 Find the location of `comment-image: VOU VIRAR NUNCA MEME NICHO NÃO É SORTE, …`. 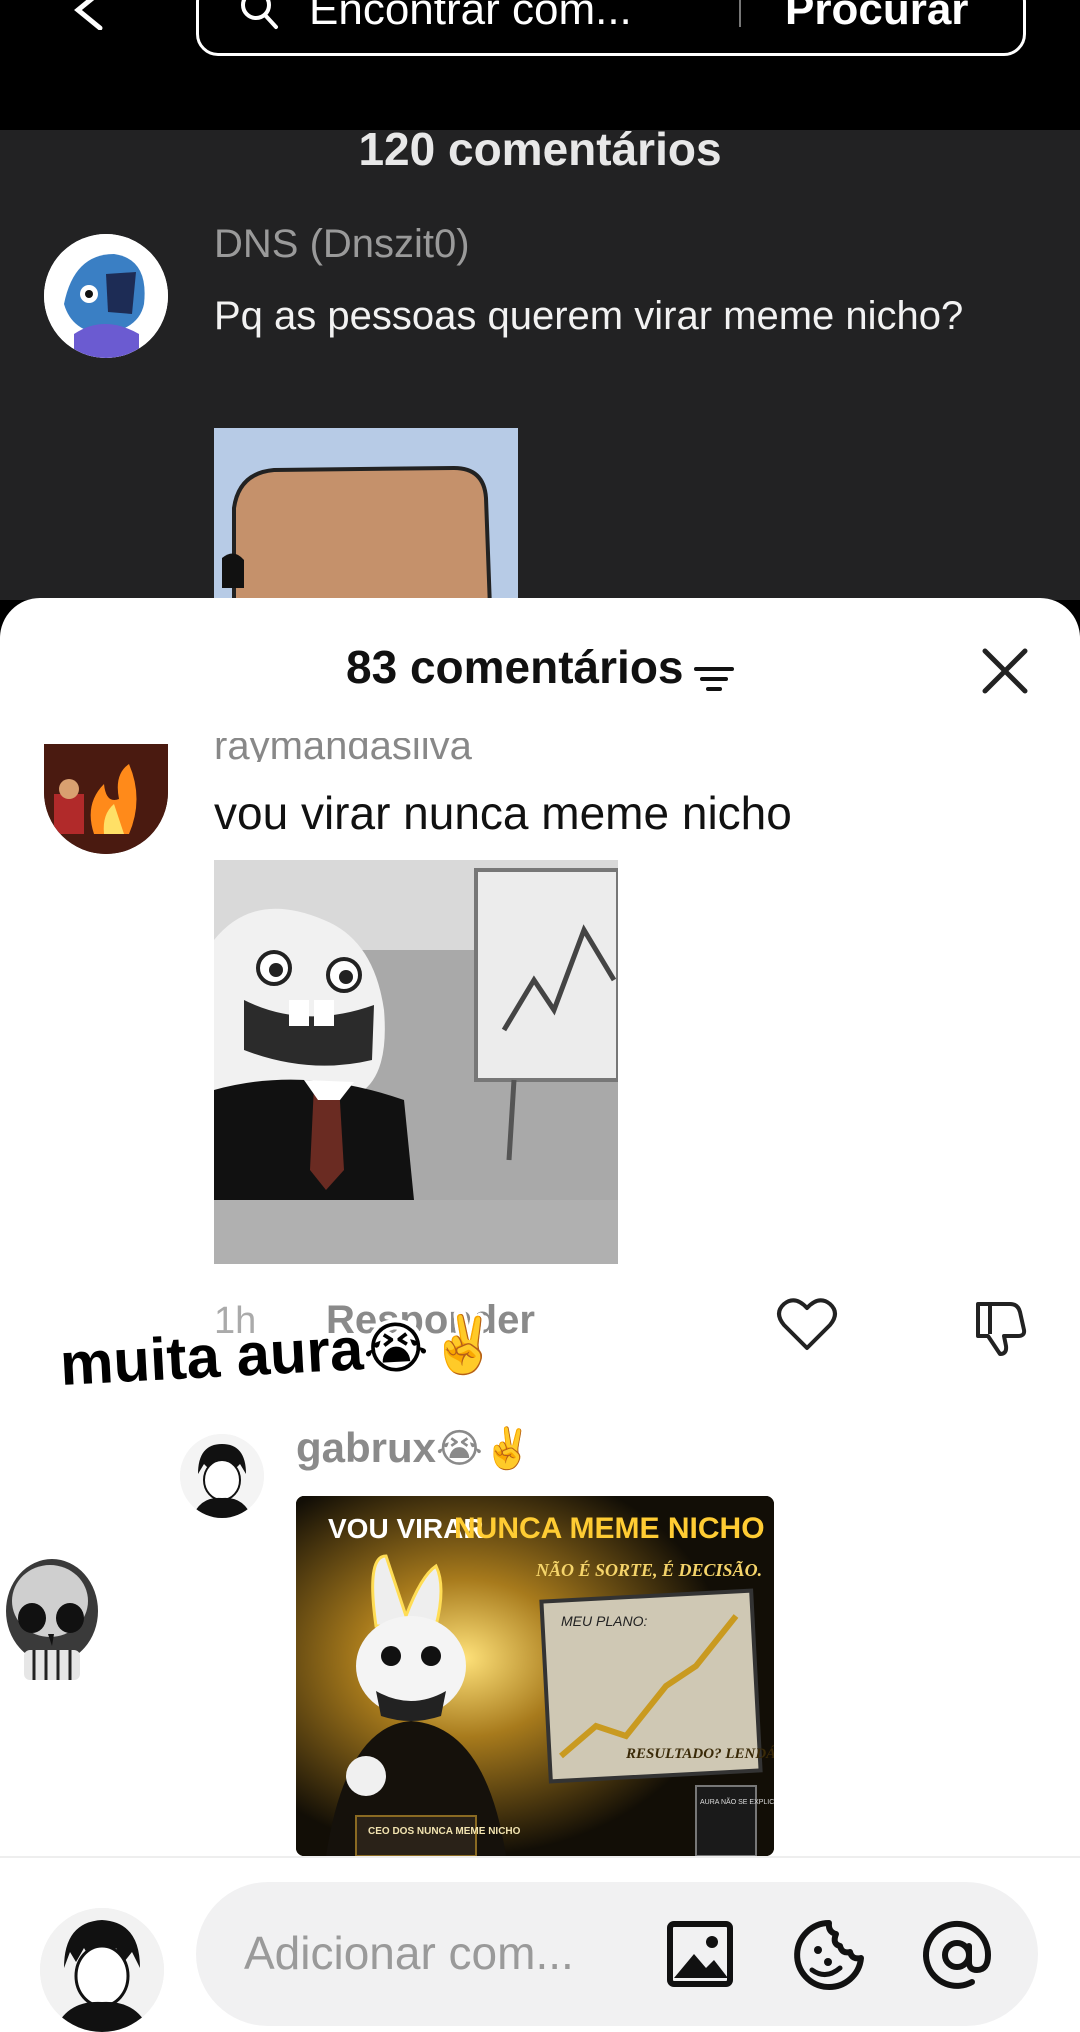

comment-image: VOU VIRAR NUNCA MEME NICHO NÃO É SORTE, … is located at coordinates (535, 1676).